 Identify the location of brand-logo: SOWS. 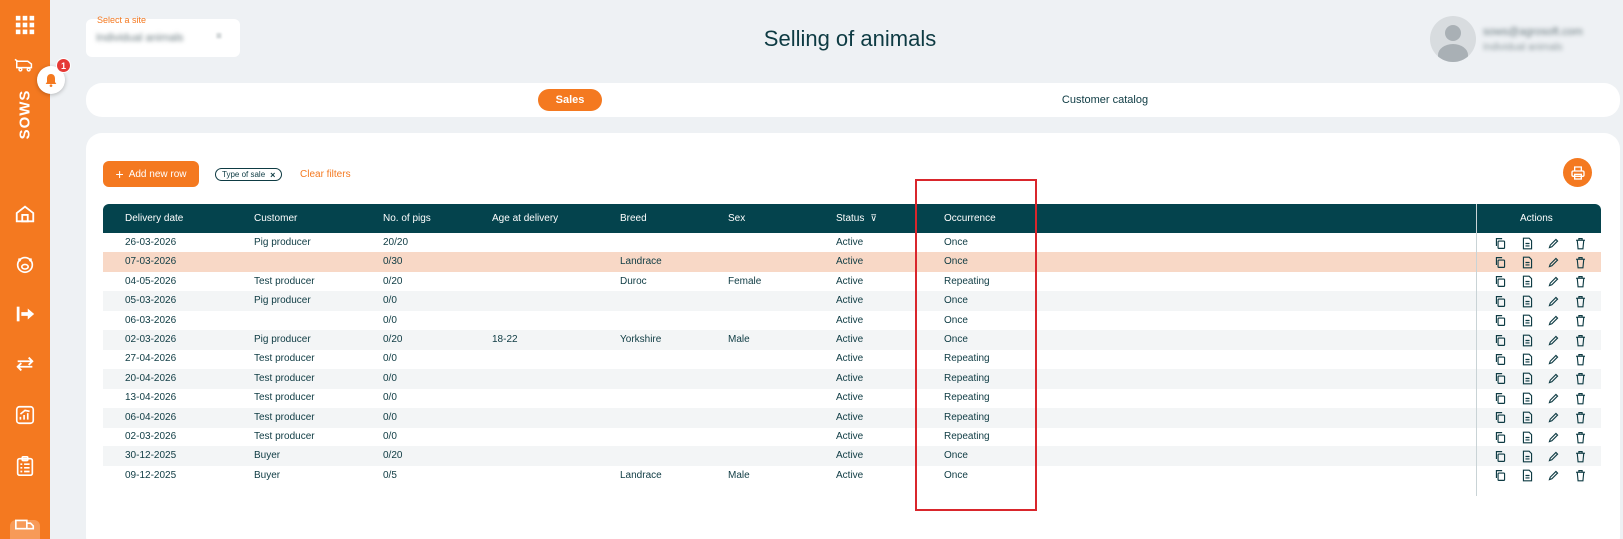
(25, 114).